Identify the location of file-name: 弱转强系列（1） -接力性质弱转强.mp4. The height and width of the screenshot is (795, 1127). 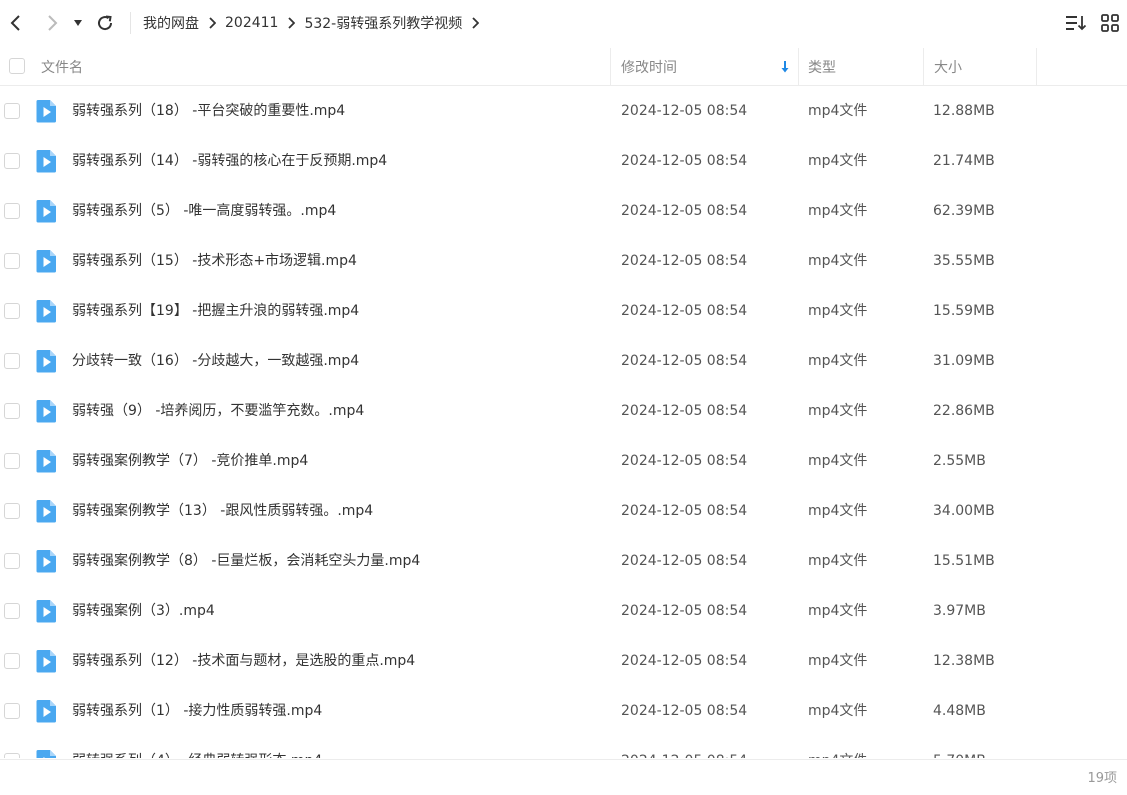
(197, 711).